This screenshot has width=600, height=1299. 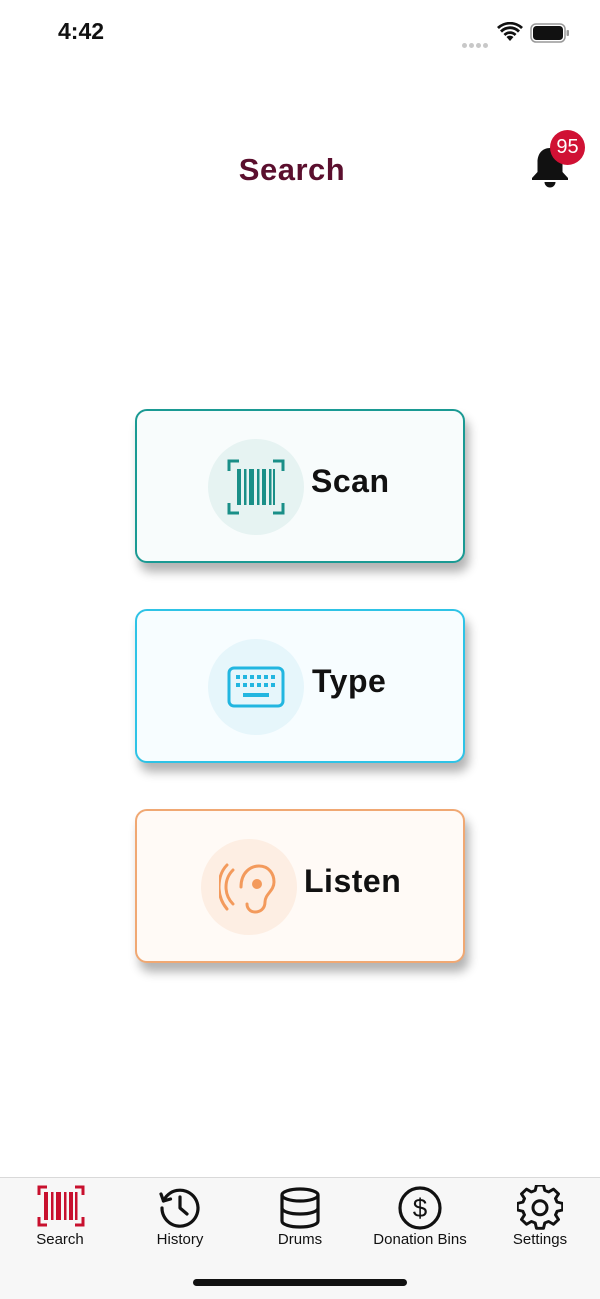 I want to click on tab-search-label: Search, so click(x=60, y=1239).